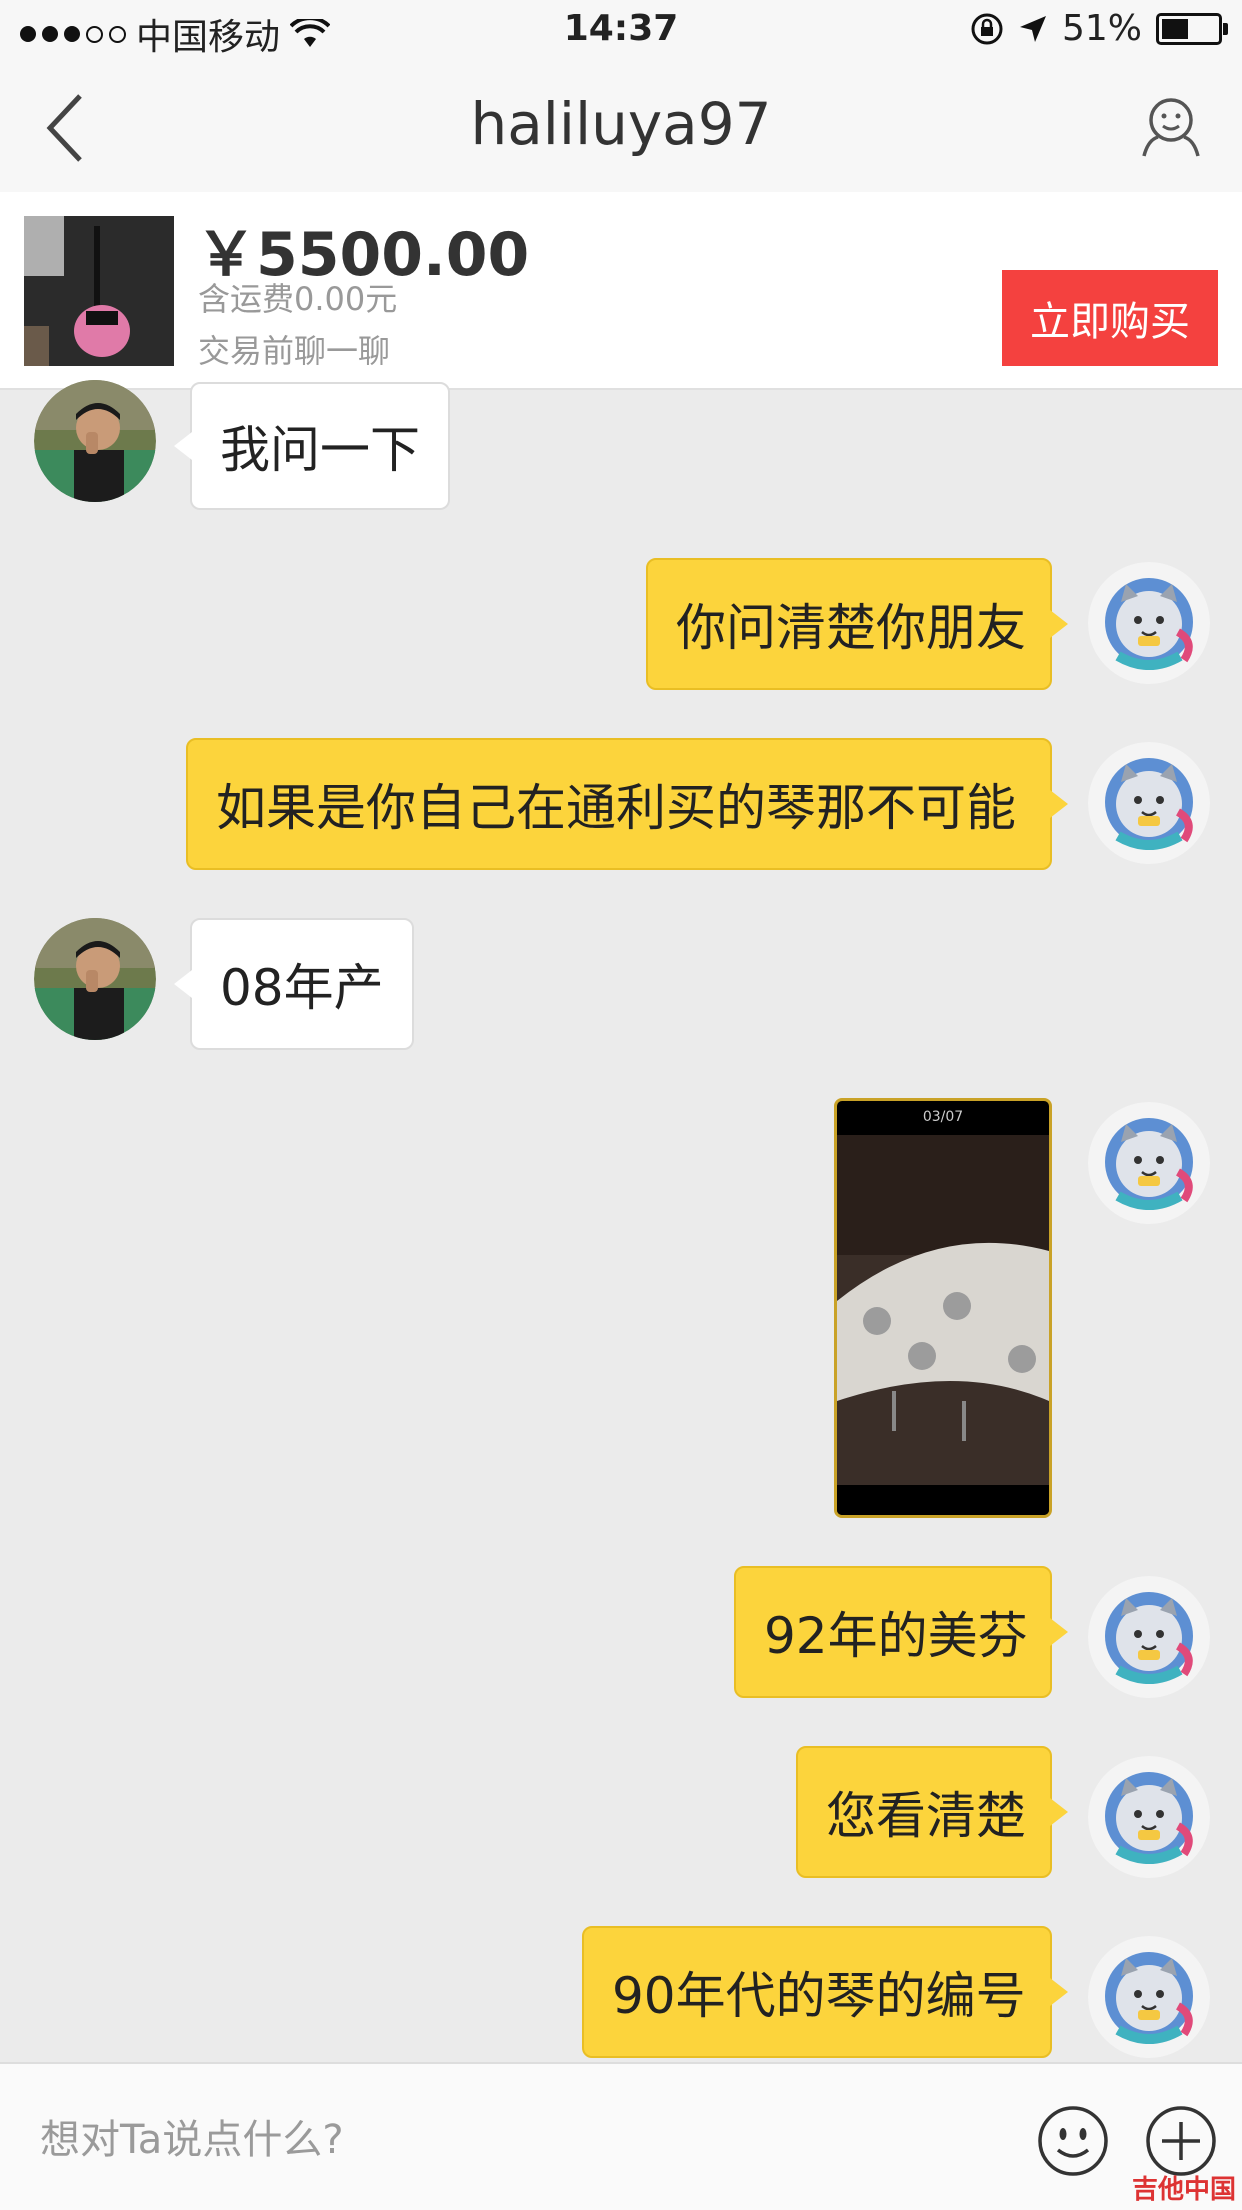 Image resolution: width=1242 pixels, height=2210 pixels. What do you see at coordinates (819, 1996) in the screenshot?
I see `message-text: 90年代的琴的编号` at bounding box center [819, 1996].